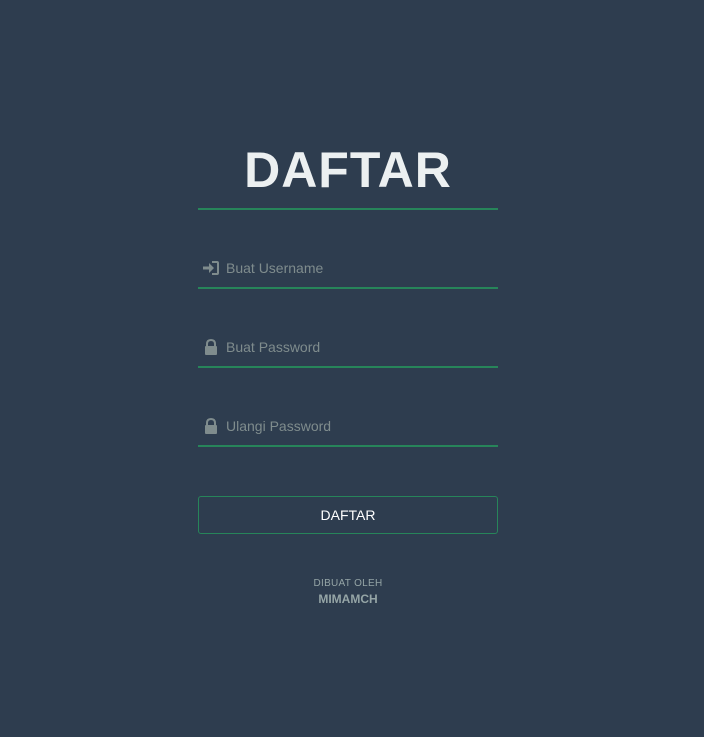  I want to click on page-title: DAFTAR, so click(348, 170).